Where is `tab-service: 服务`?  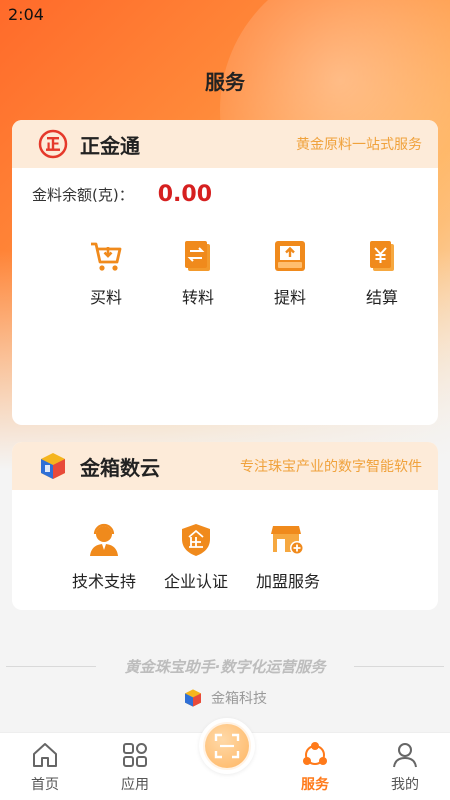 tab-service: 服务 is located at coordinates (315, 766).